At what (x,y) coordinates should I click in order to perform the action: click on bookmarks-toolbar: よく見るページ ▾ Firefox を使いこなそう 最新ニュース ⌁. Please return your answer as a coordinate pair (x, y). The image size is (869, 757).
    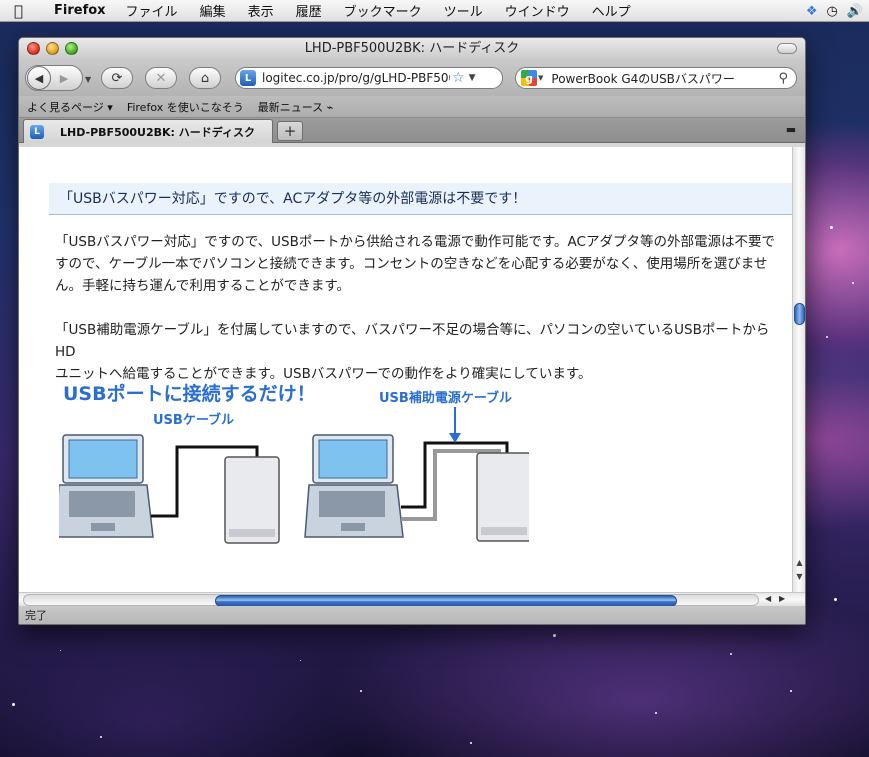
    Looking at the image, I should click on (412, 107).